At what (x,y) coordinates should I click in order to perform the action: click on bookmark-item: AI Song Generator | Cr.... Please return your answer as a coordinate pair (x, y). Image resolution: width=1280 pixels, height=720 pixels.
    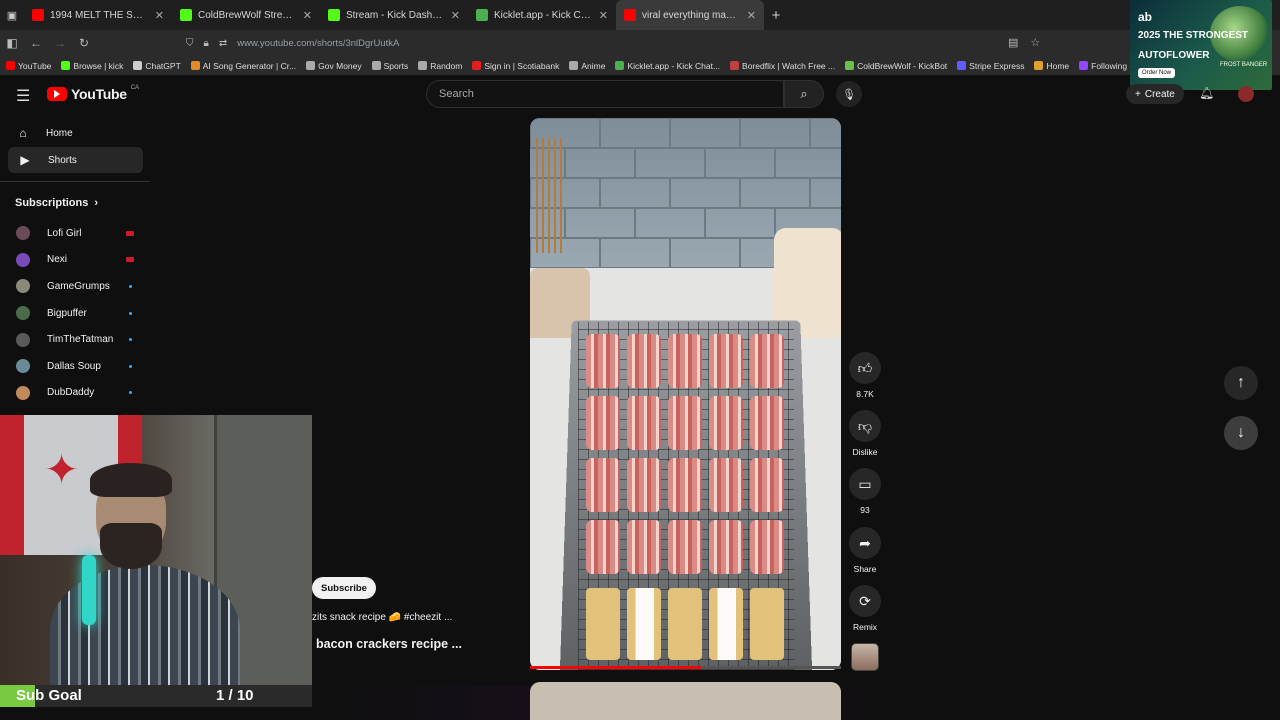
    Looking at the image, I should click on (243, 65).